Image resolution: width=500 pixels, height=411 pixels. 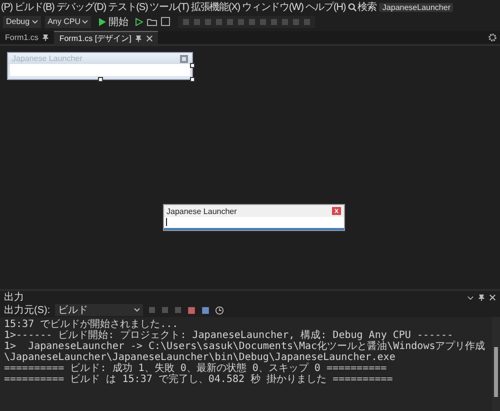 I want to click on search-menu: 検索, so click(x=362, y=7).